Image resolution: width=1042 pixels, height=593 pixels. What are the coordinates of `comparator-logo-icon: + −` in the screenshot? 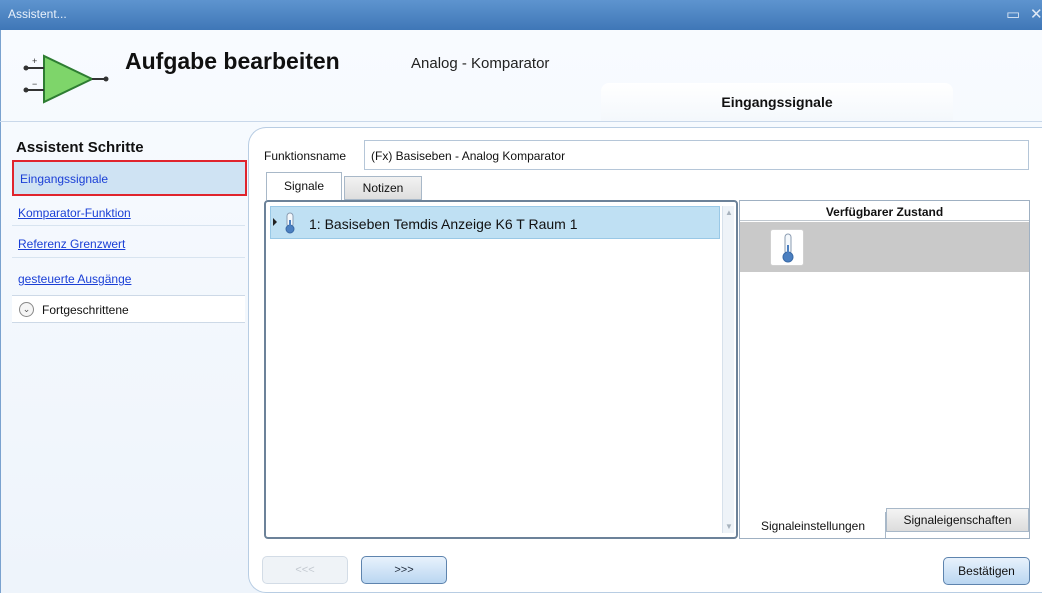 It's located at (66, 79).